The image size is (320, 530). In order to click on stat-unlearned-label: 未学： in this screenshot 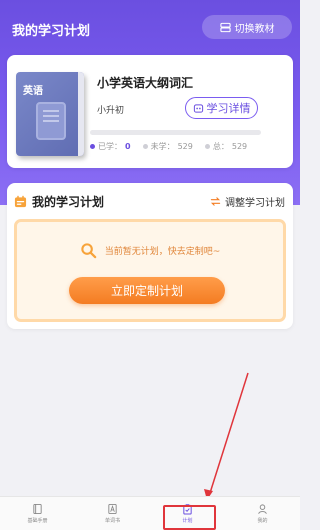, I will do `click(162, 146)`.